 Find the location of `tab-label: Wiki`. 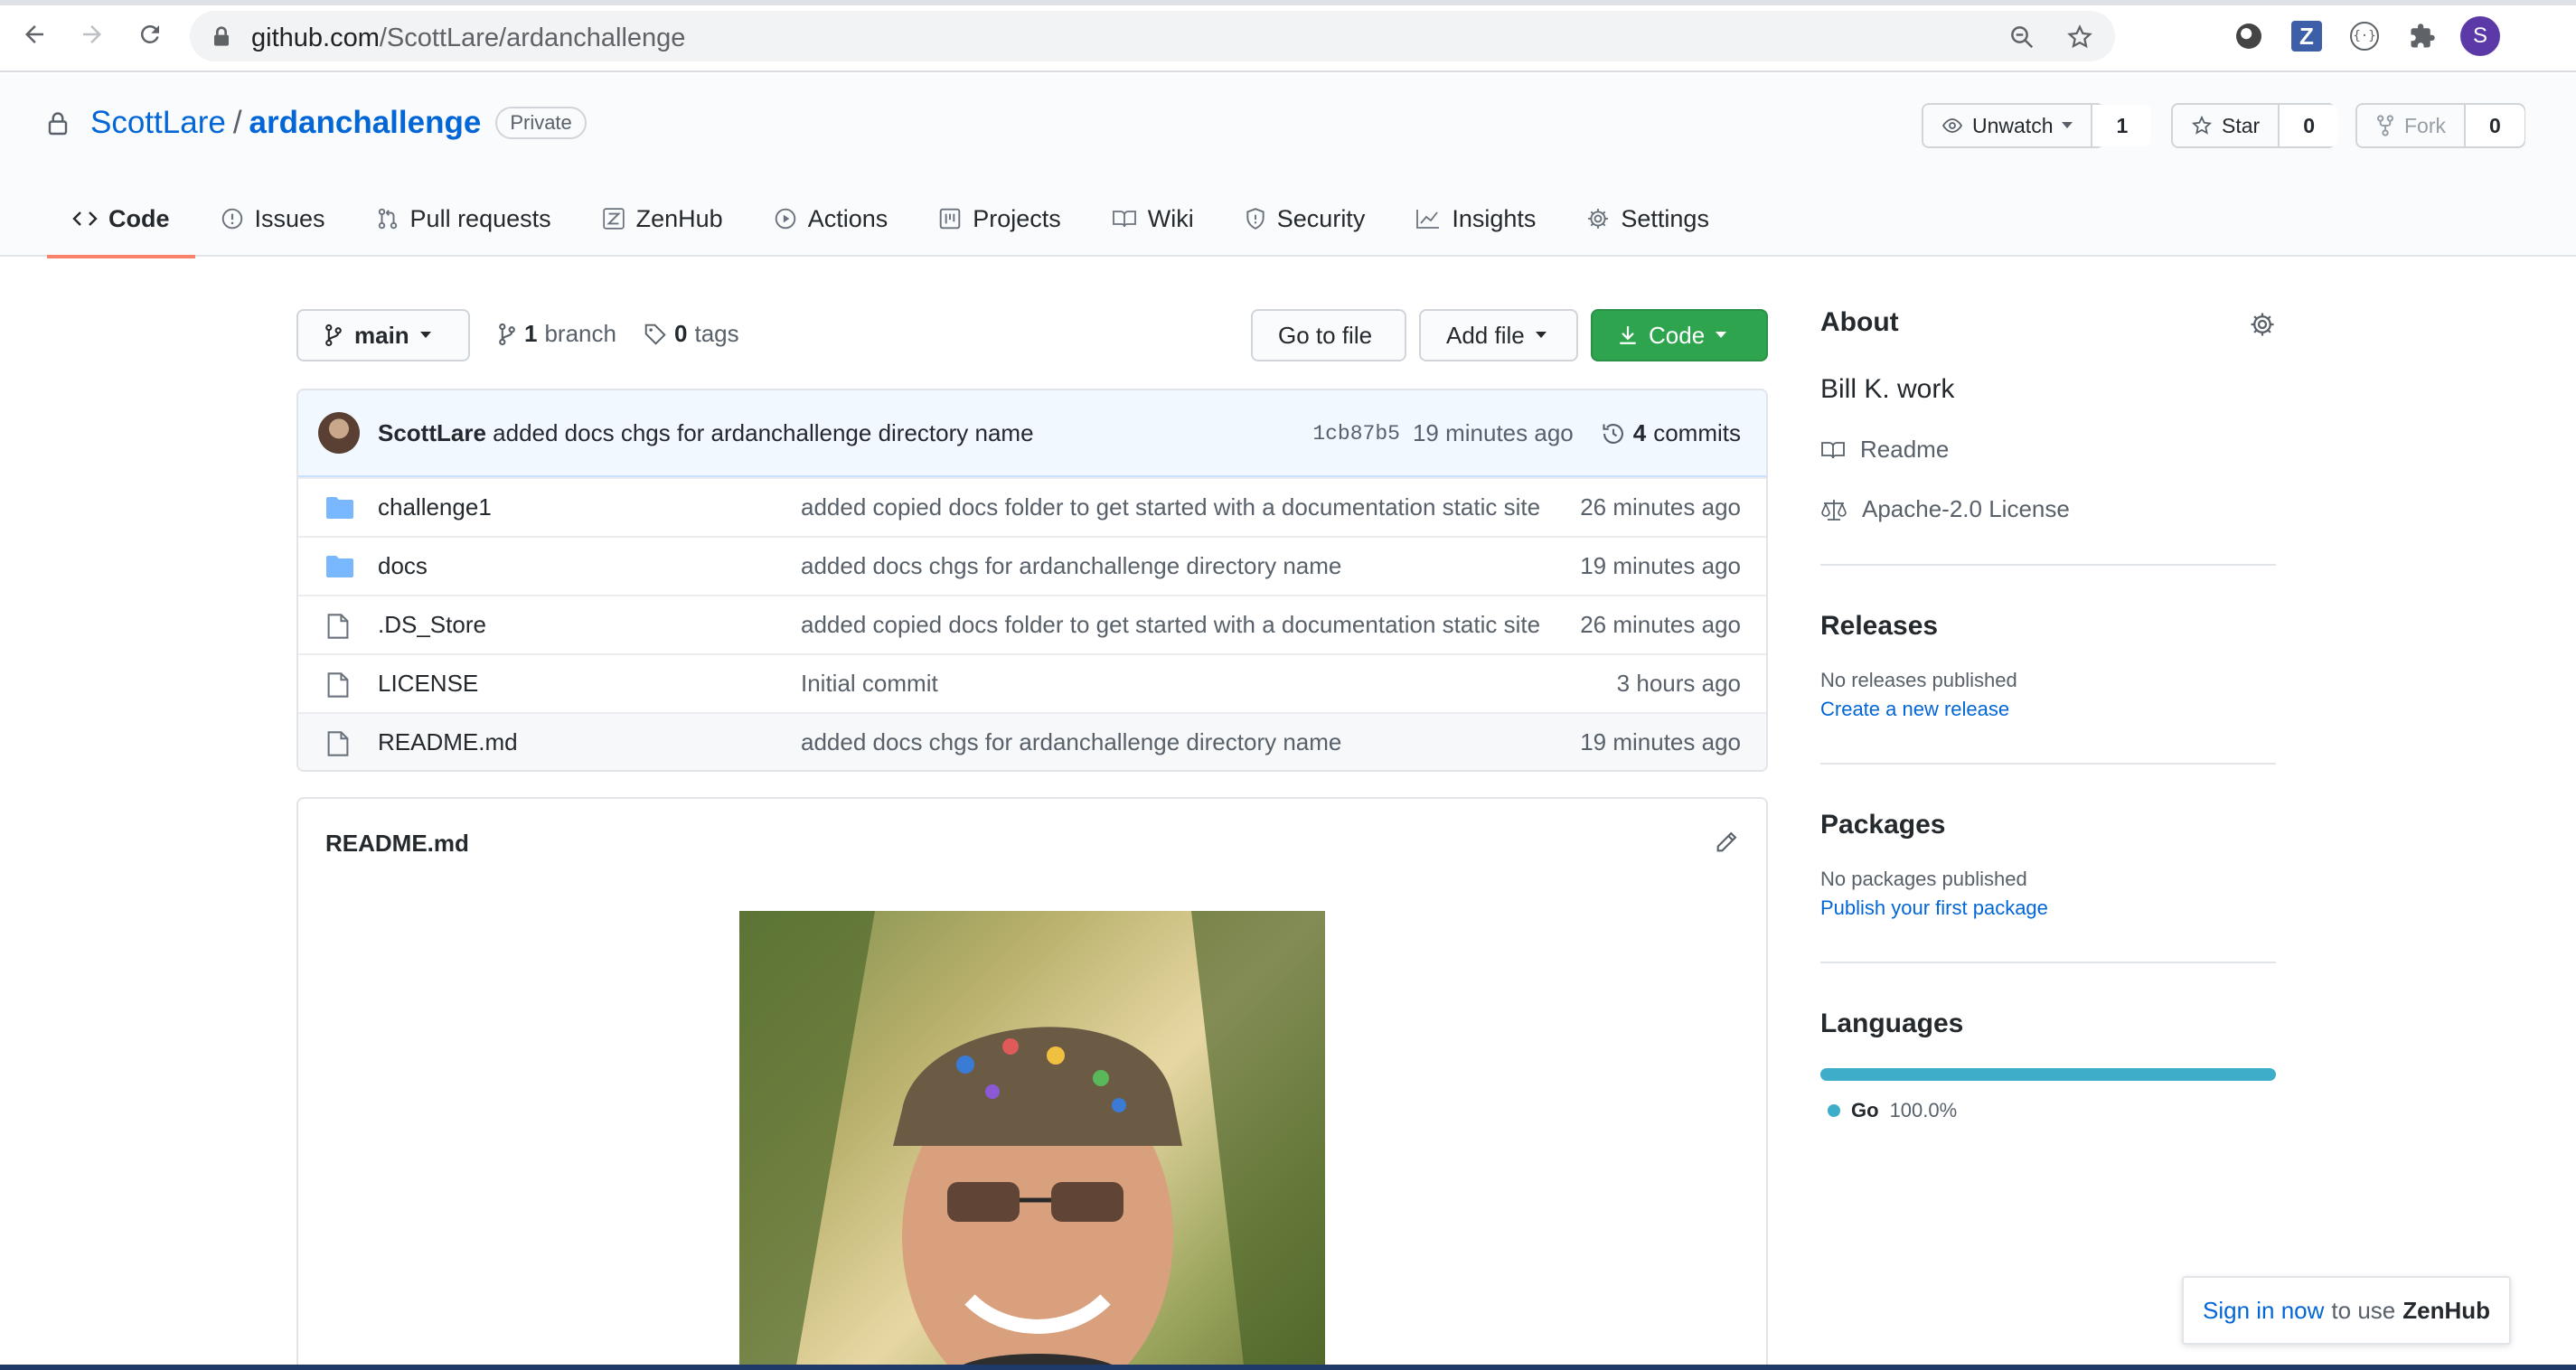

tab-label: Wiki is located at coordinates (1170, 218).